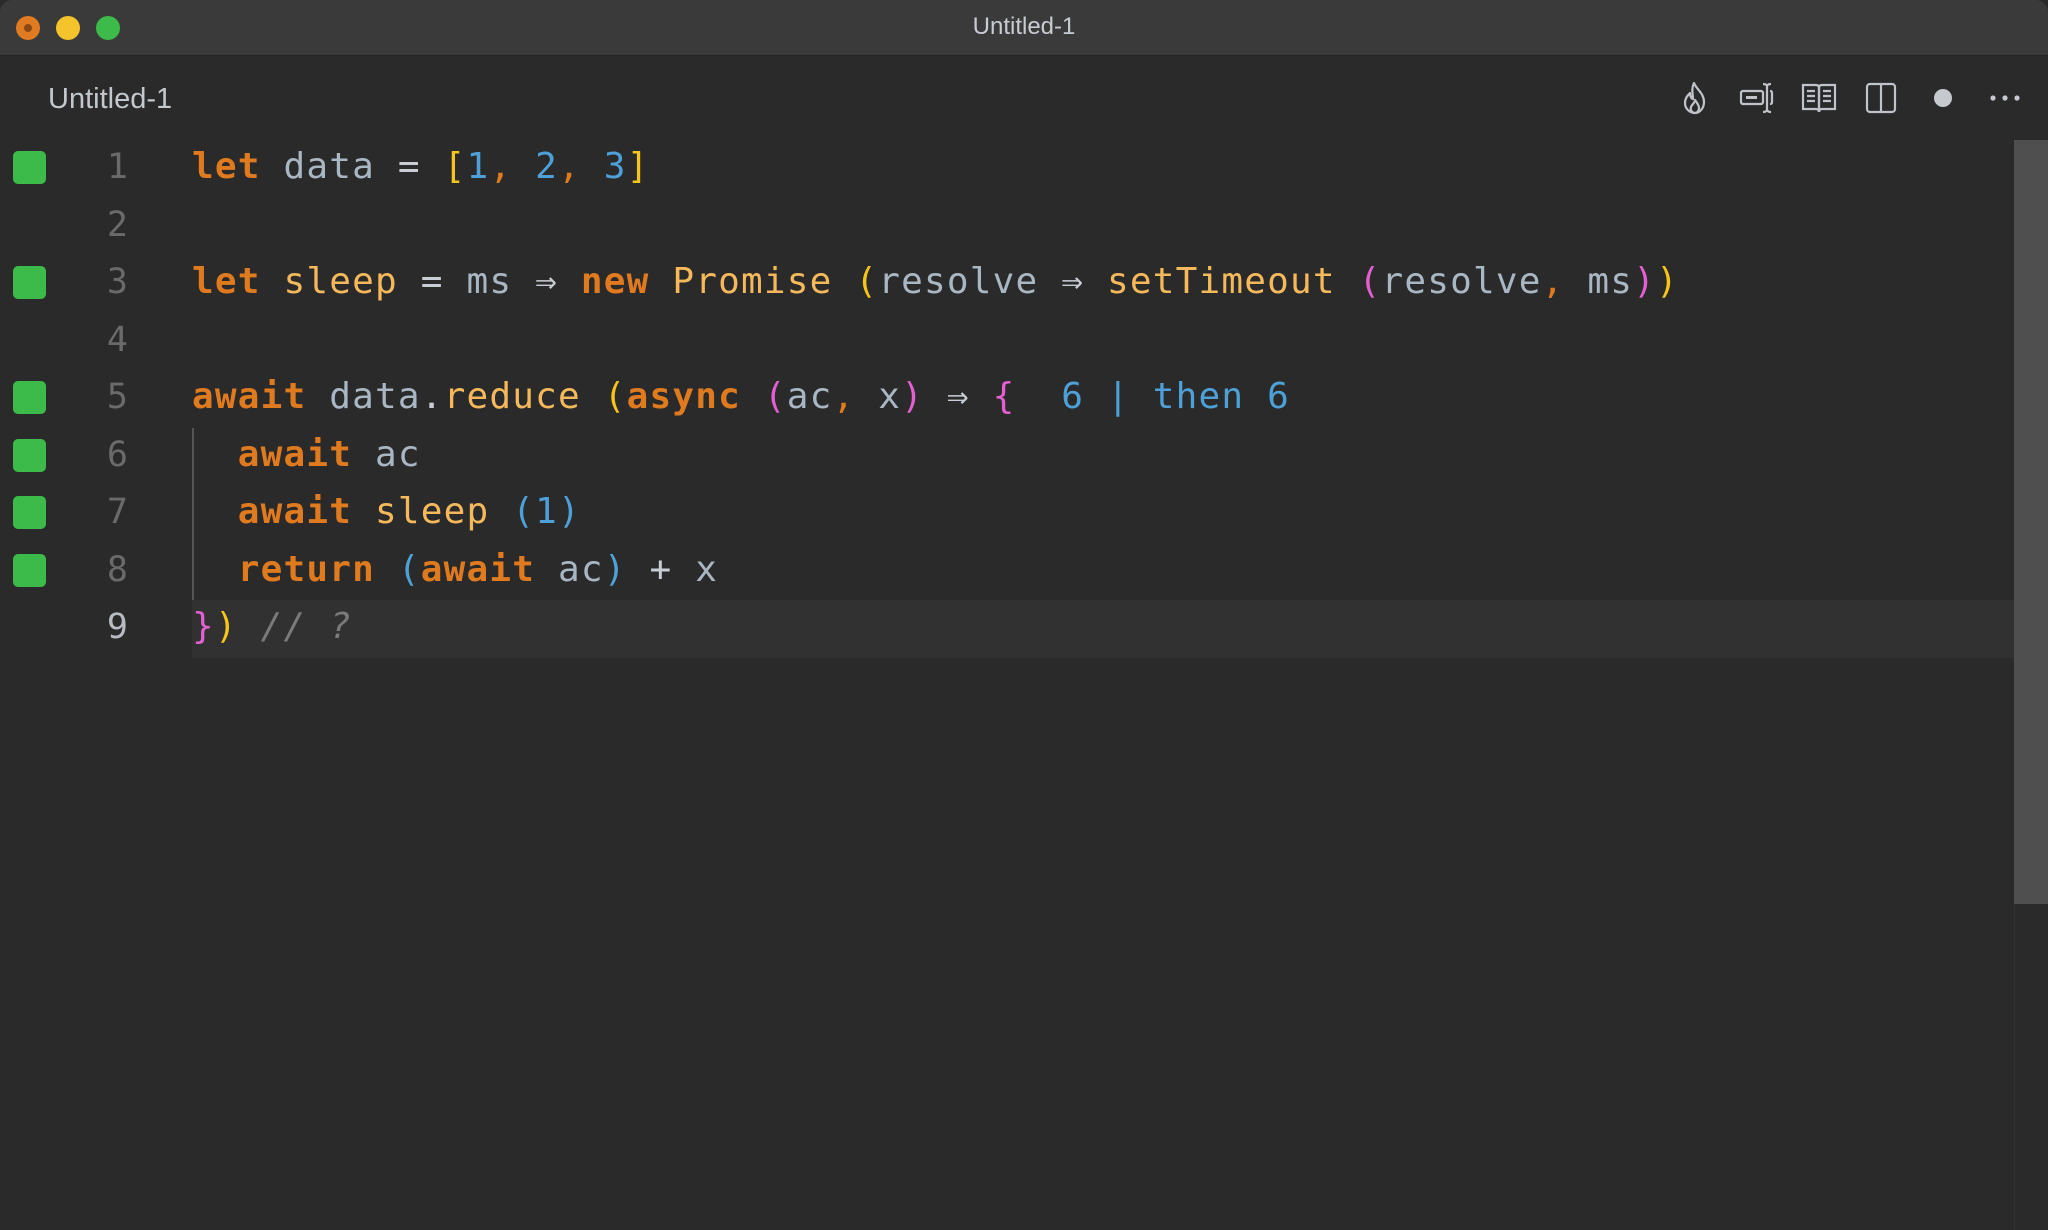 The height and width of the screenshot is (1230, 2048). Describe the element at coordinates (306, 569) in the screenshot. I see `keyword: return` at that location.